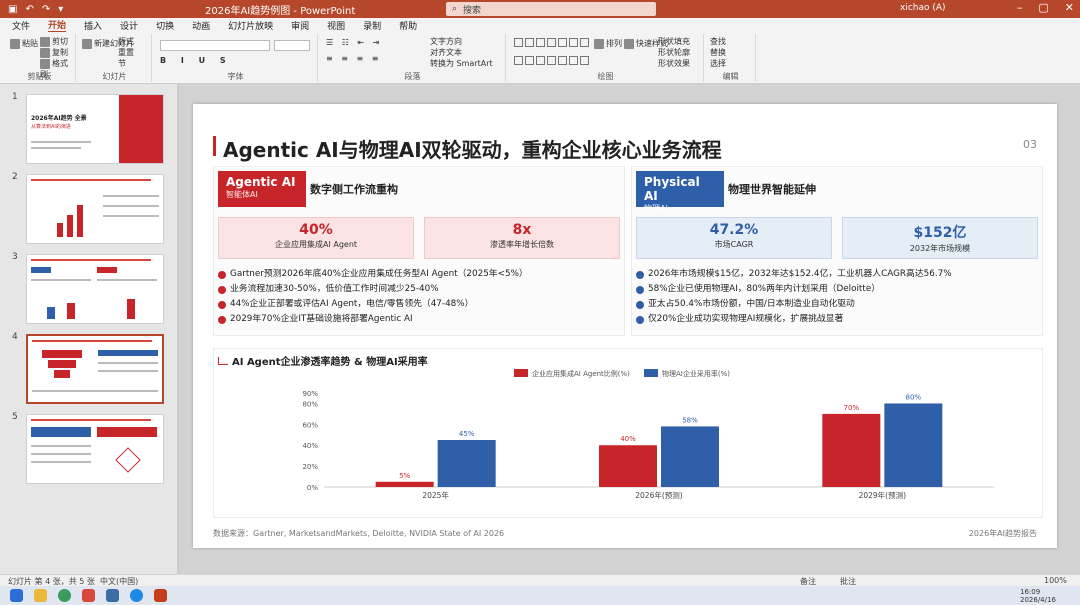 Image resolution: width=1080 pixels, height=605 pixels. Describe the element at coordinates (310, 425) in the screenshot. I see `y-tick-label: 60%` at that location.